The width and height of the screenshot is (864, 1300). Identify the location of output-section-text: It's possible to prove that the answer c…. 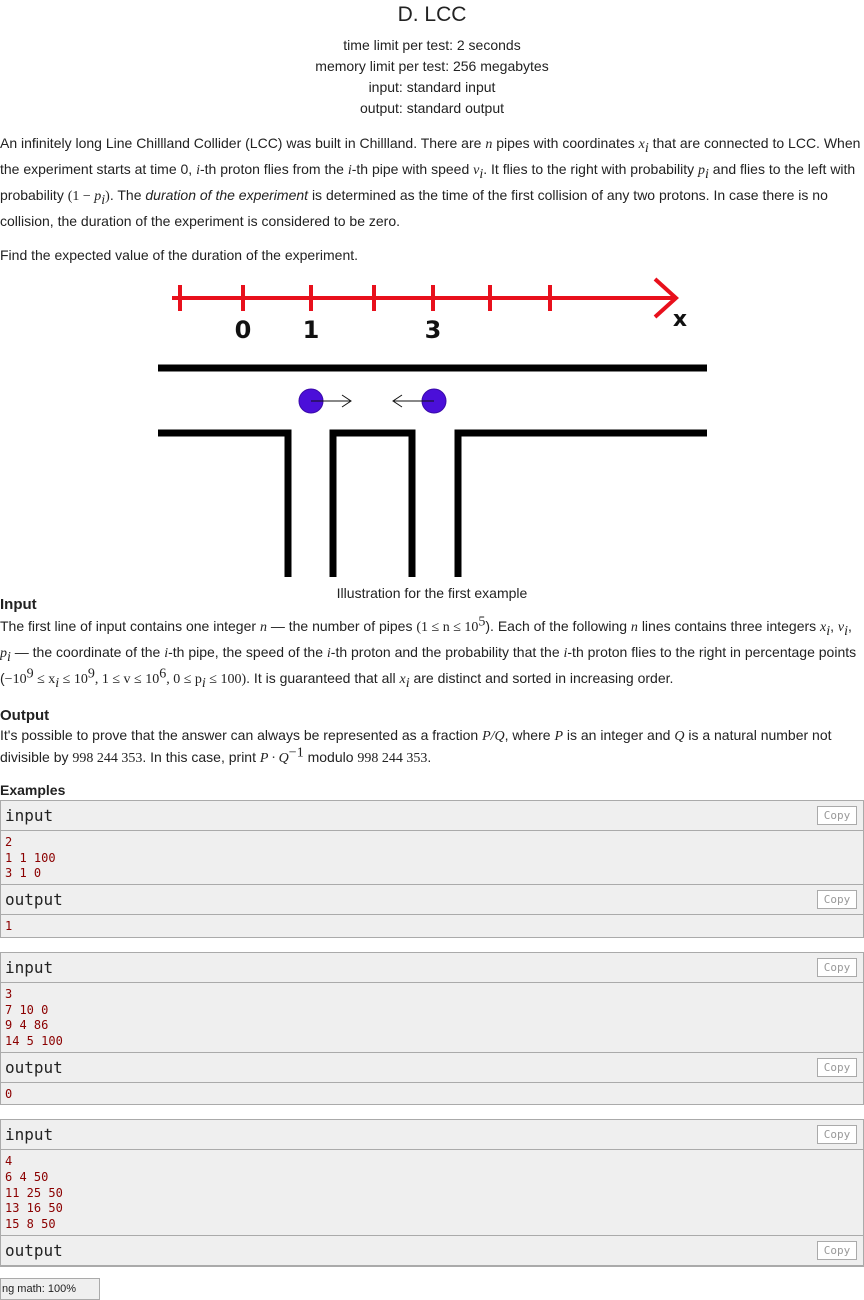
(416, 746).